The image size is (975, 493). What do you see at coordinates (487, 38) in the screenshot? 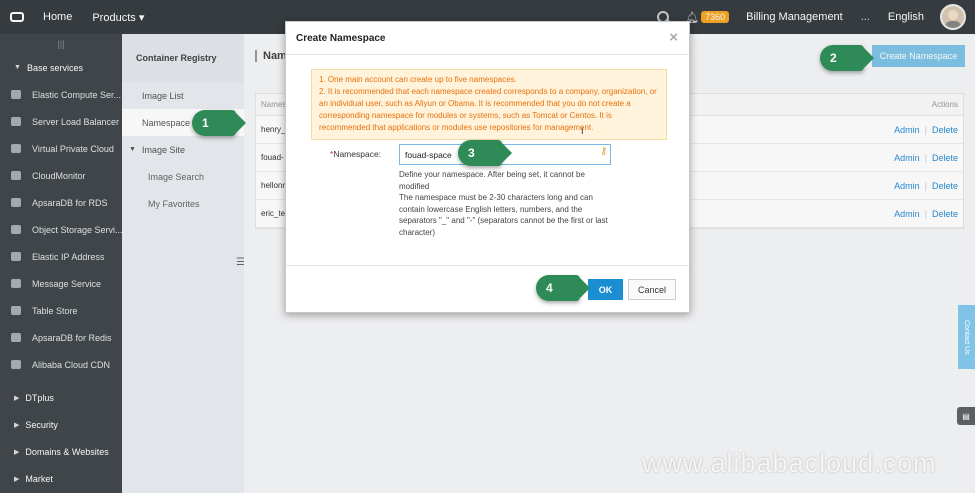
I see `dialog-header: Create Namespace ×` at bounding box center [487, 38].